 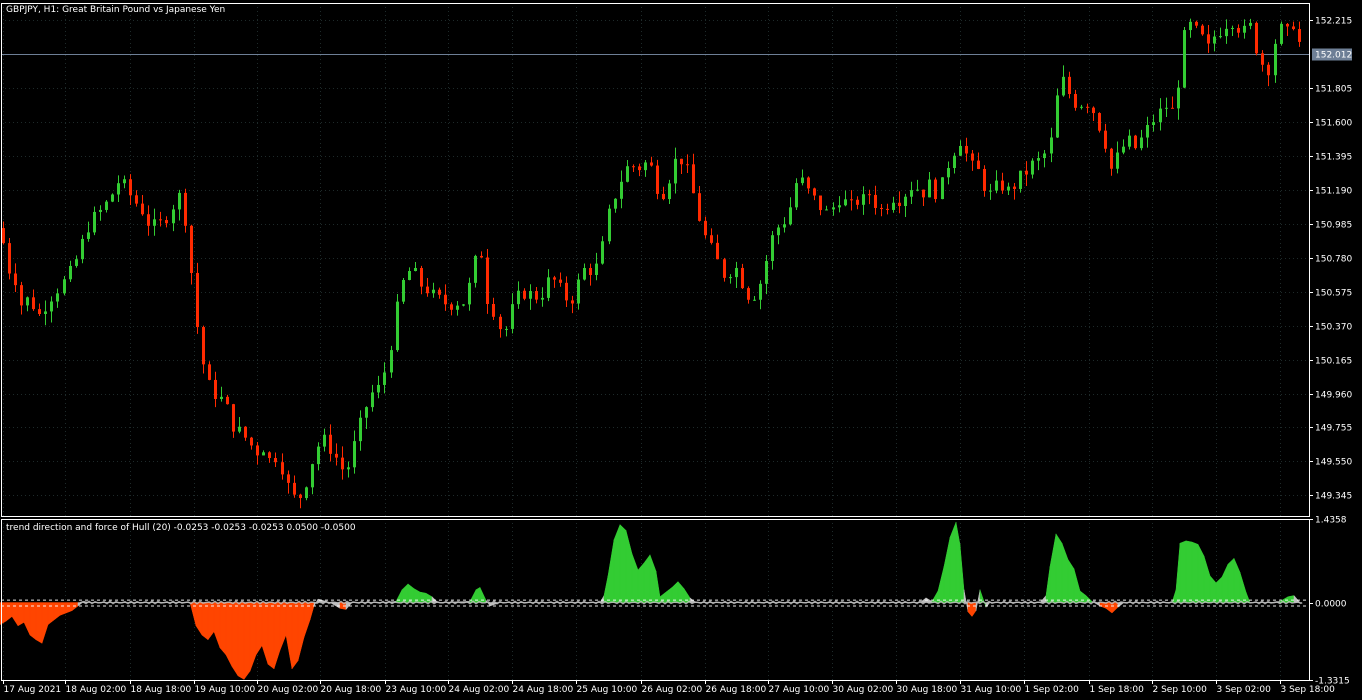 I want to click on x-tick-label: 31 Aug 10:00, so click(x=991, y=690).